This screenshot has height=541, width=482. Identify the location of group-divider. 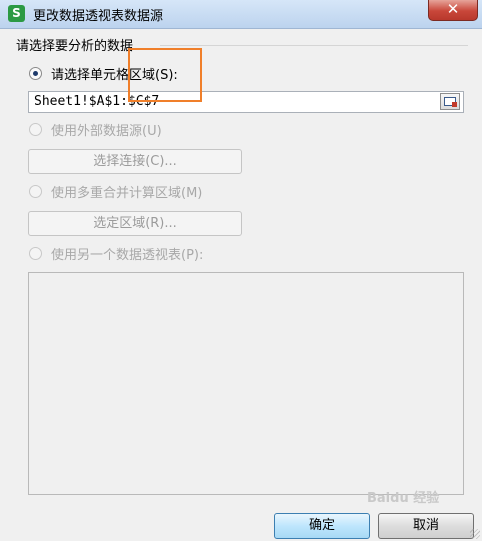
(314, 45).